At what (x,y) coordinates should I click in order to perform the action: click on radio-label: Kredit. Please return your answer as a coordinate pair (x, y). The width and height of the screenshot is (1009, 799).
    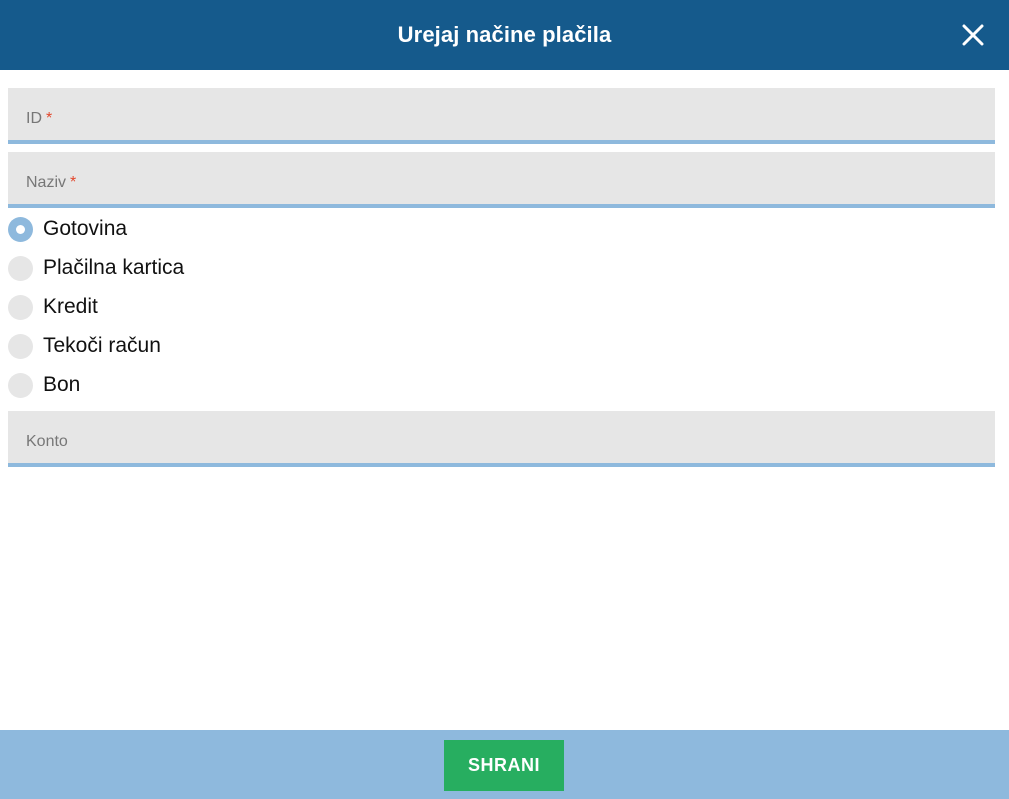
    Looking at the image, I should click on (70, 306).